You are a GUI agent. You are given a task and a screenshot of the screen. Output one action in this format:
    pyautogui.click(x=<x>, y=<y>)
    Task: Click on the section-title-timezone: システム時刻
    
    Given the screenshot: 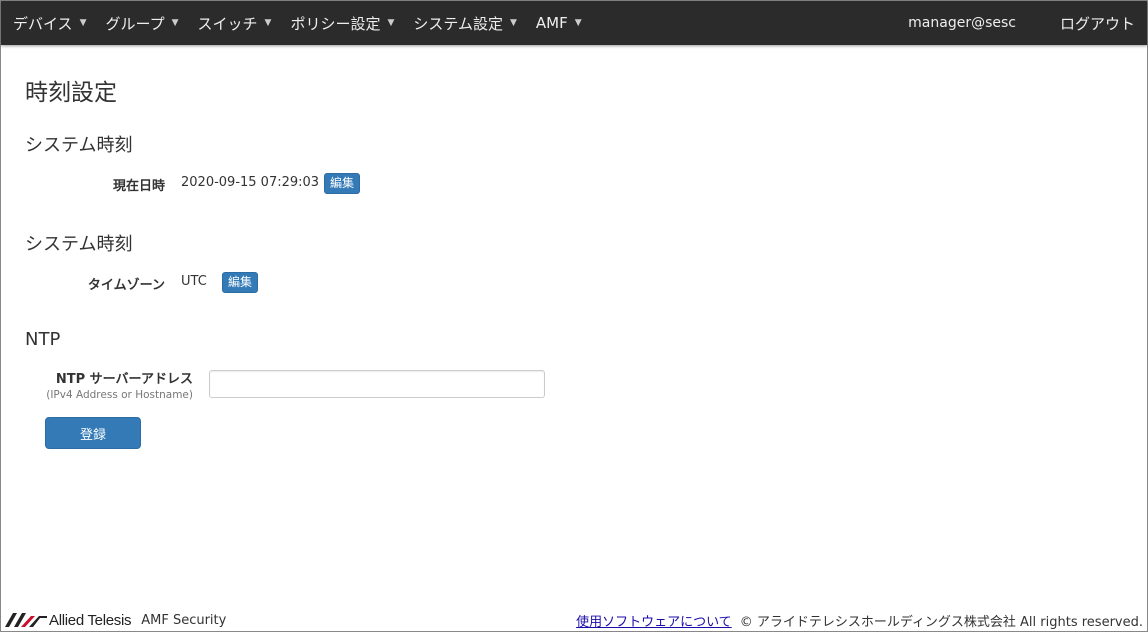 What is the action you would take?
    pyautogui.click(x=79, y=244)
    